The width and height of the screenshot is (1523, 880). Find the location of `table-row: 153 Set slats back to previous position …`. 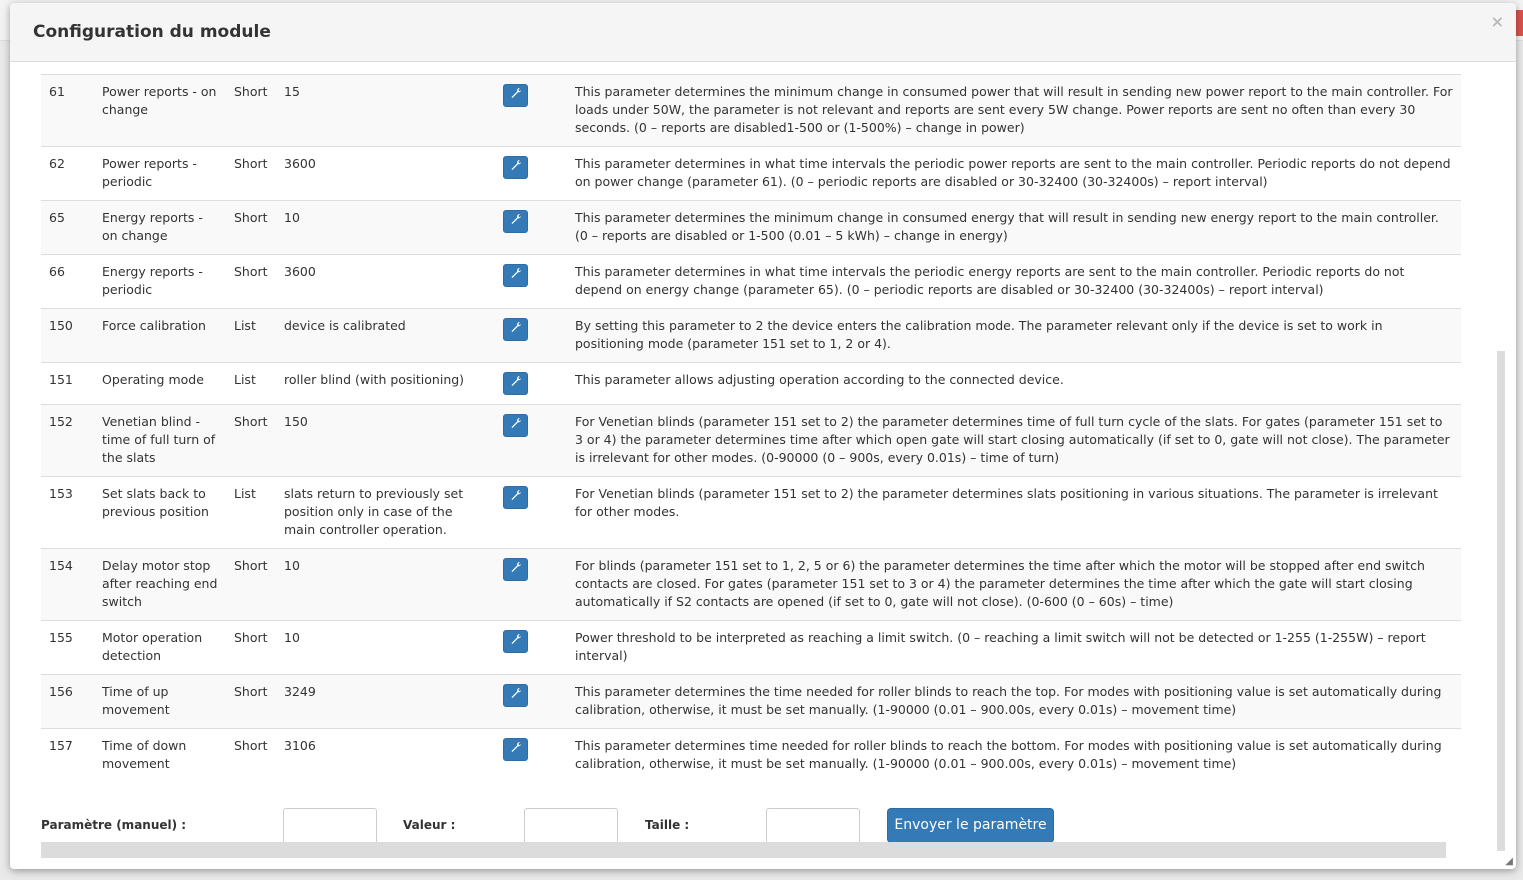

table-row: 153 Set slats back to previous position … is located at coordinates (751, 512).